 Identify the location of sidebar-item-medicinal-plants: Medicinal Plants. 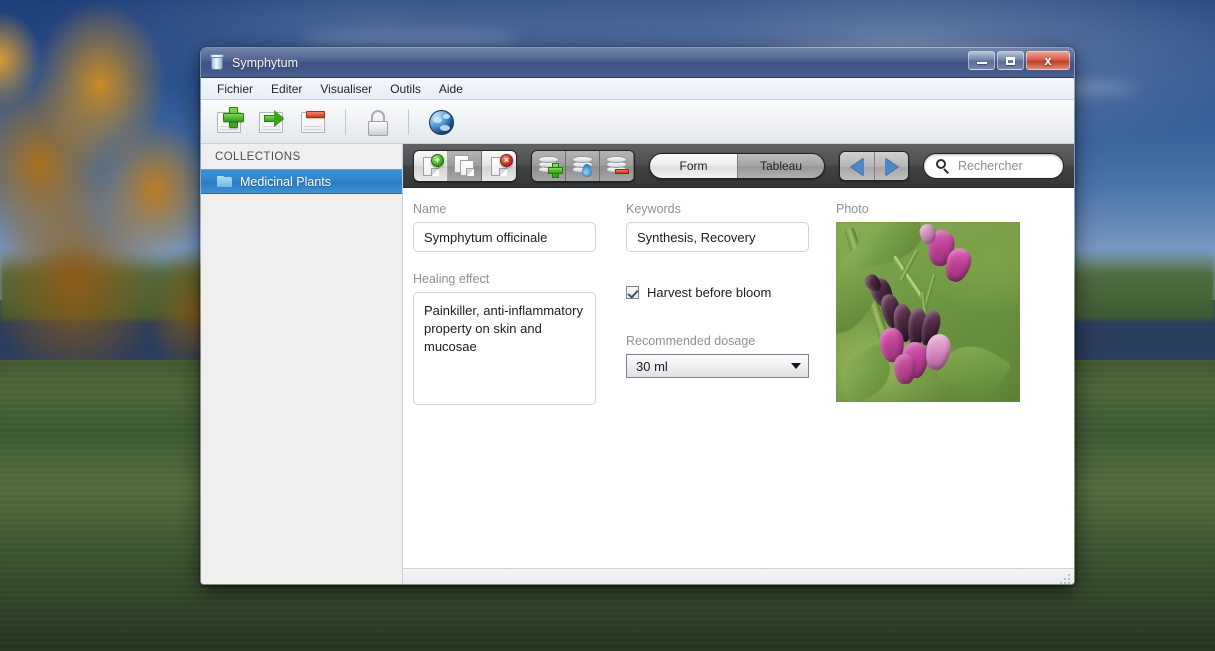
(301, 181).